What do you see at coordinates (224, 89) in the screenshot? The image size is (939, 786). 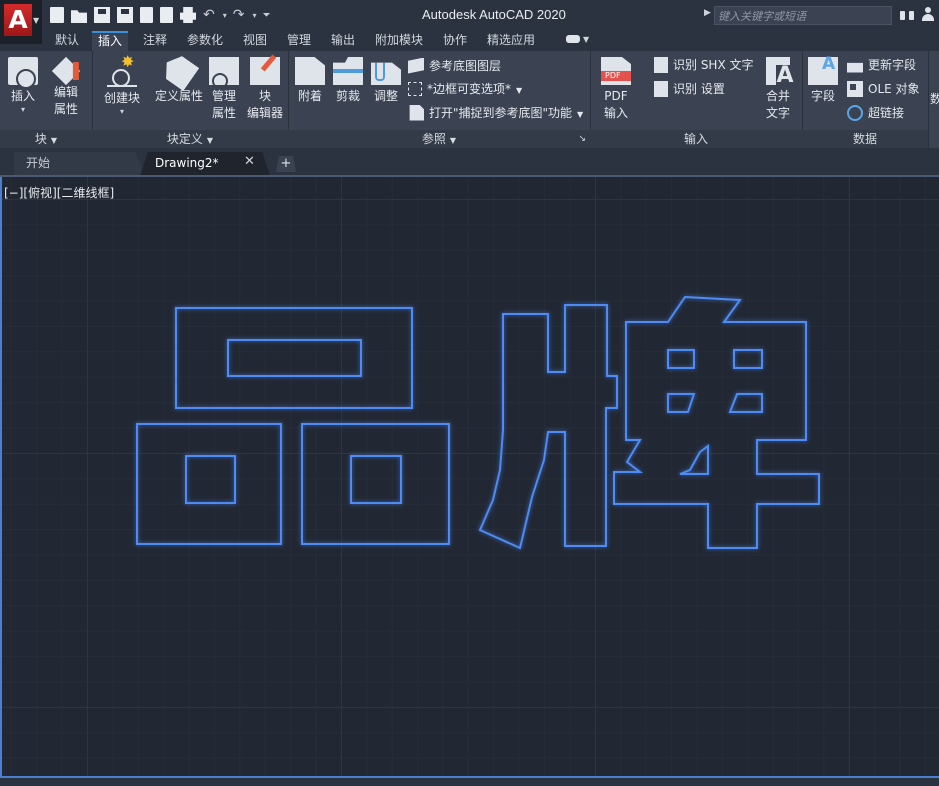 I see `manage-attributes-button: 管理 属性` at bounding box center [224, 89].